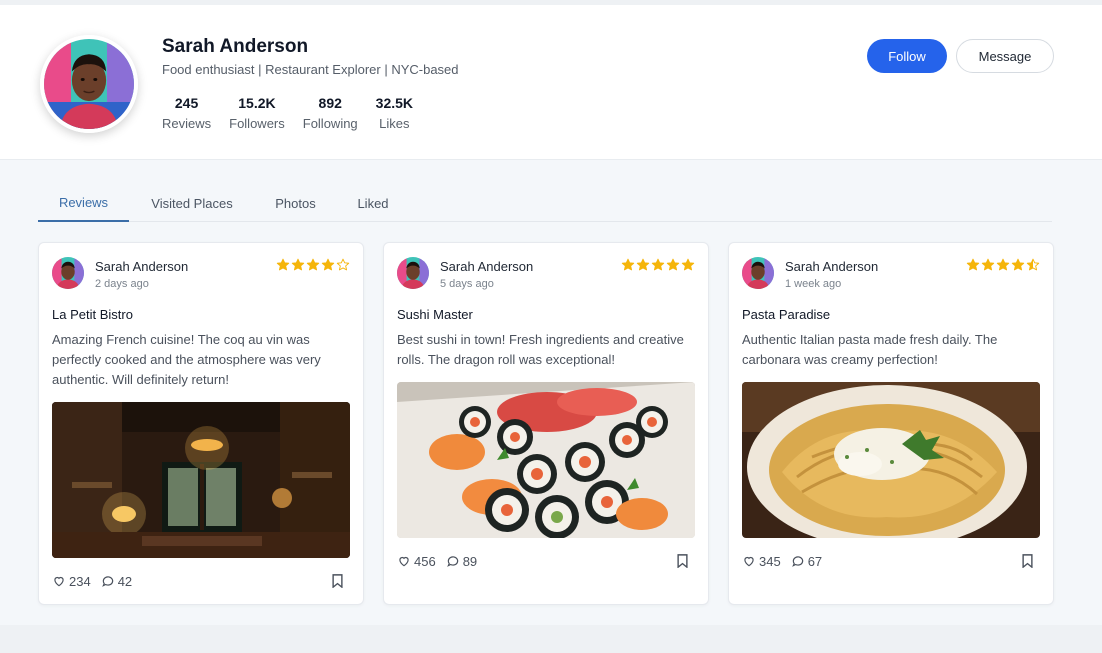  Describe the element at coordinates (80, 581) in the screenshot. I see `like-count: 234` at that location.